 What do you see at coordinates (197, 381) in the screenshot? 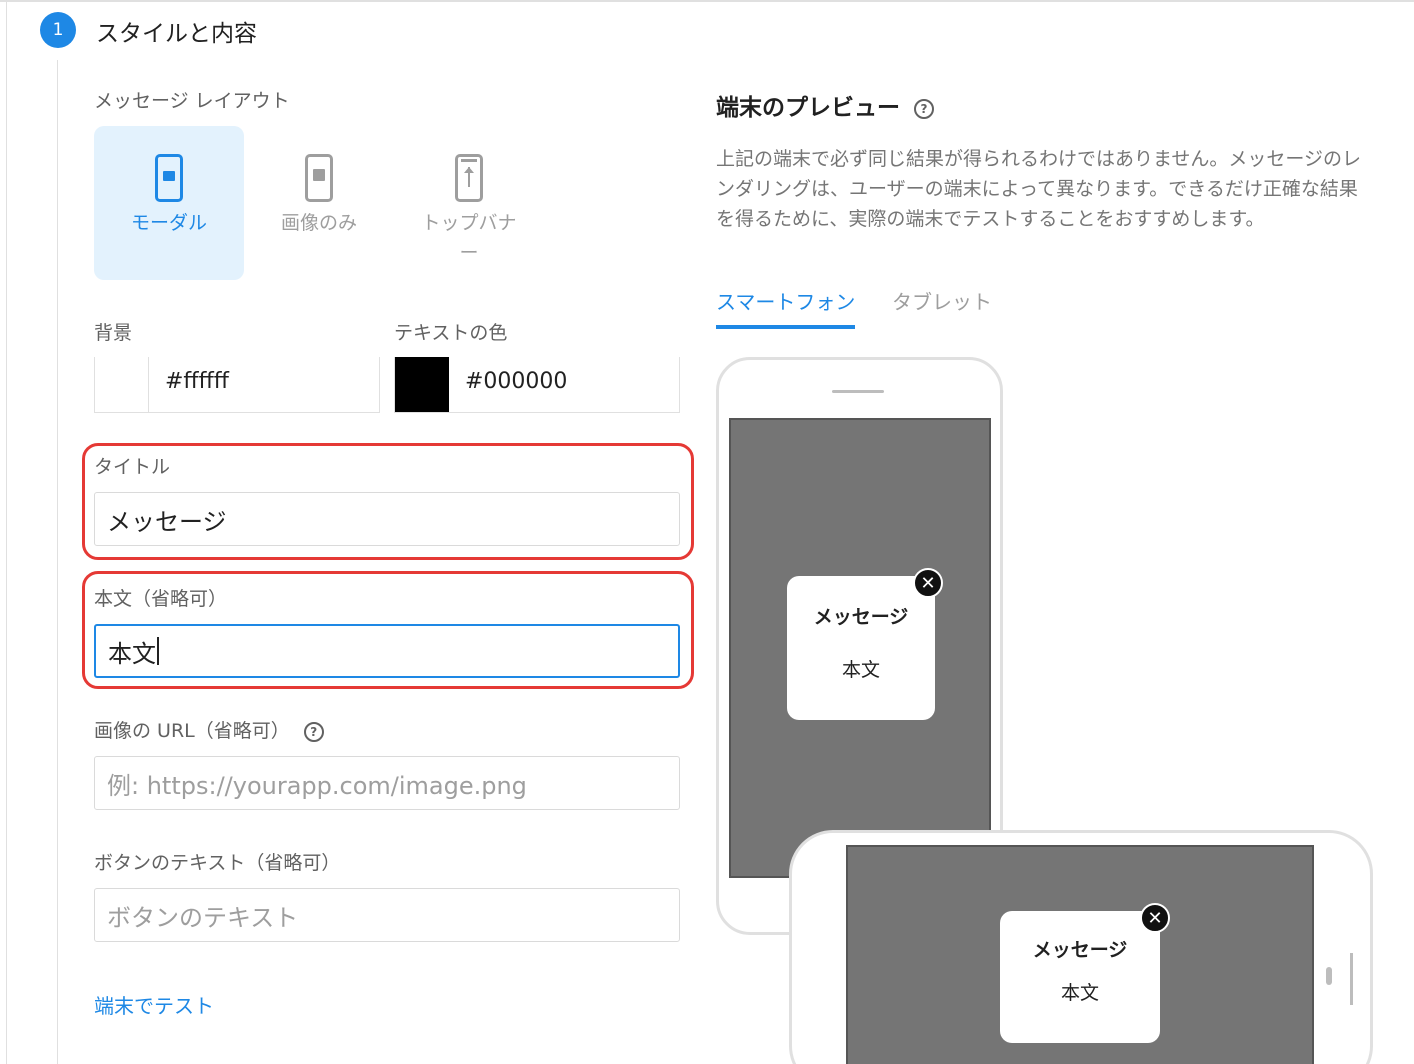
I see `background-color-value: #ffffff` at bounding box center [197, 381].